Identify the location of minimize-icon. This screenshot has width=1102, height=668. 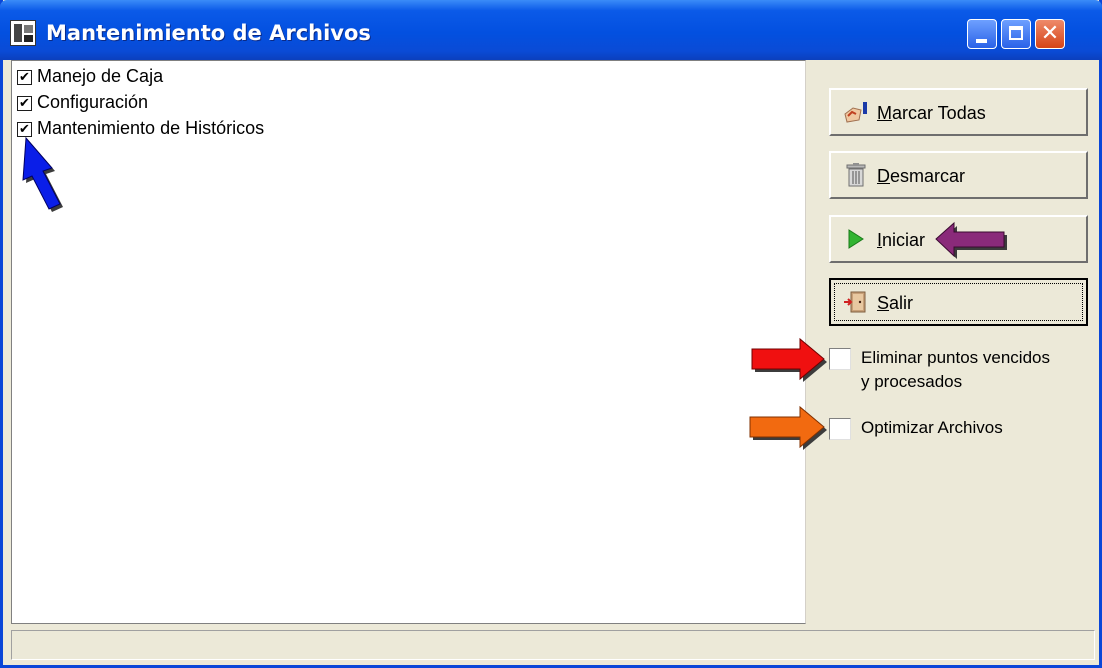
(981, 41).